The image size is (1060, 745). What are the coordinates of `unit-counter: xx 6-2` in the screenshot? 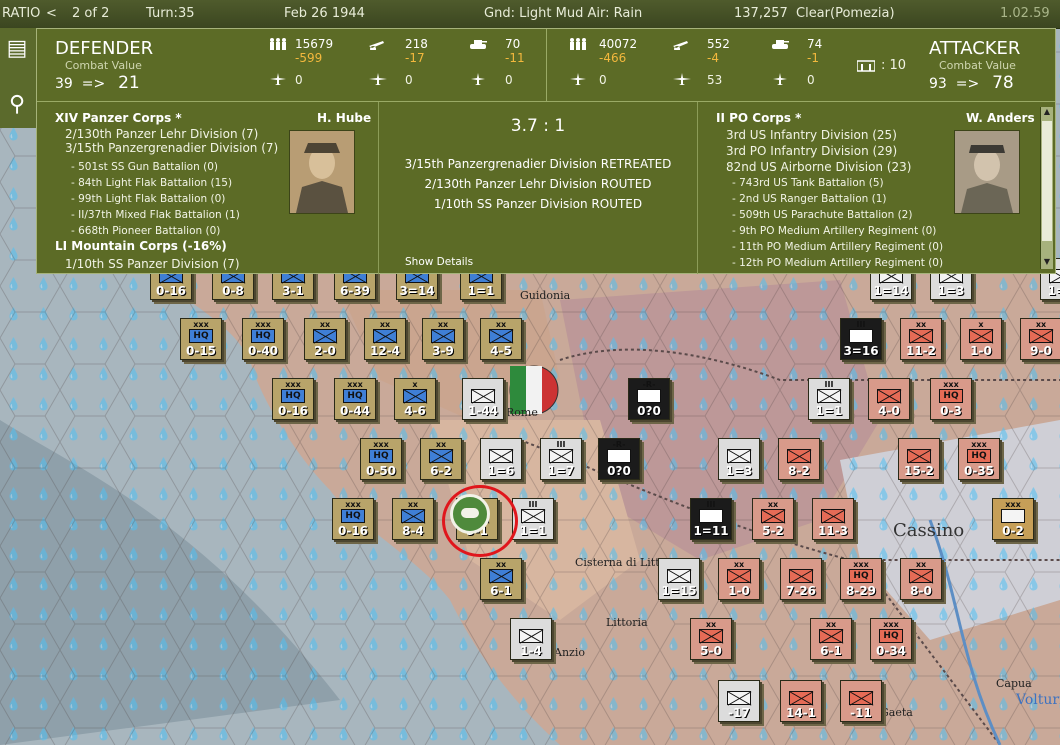 It's located at (441, 459).